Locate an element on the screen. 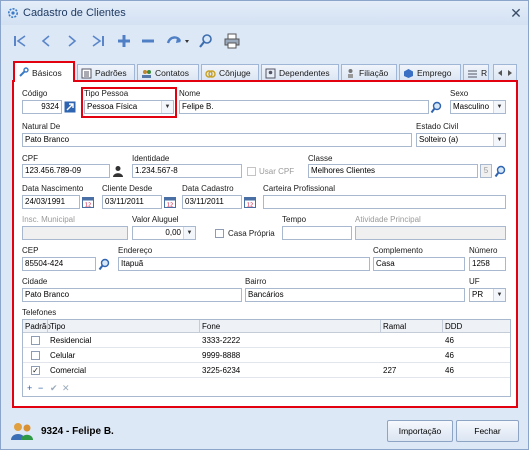 This screenshot has width=529, height=450. table-row: Residencial 3333-2222 46 is located at coordinates (266, 340).